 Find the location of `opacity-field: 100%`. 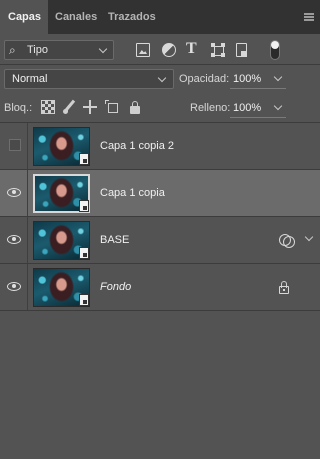

opacity-field: 100% is located at coordinates (258, 79).